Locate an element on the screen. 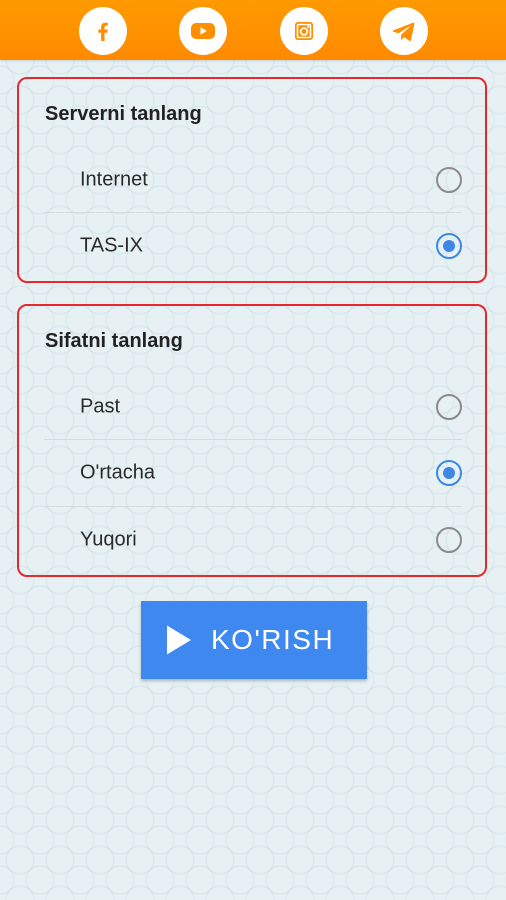  quality-option-label: Yuqori is located at coordinates (108, 539).